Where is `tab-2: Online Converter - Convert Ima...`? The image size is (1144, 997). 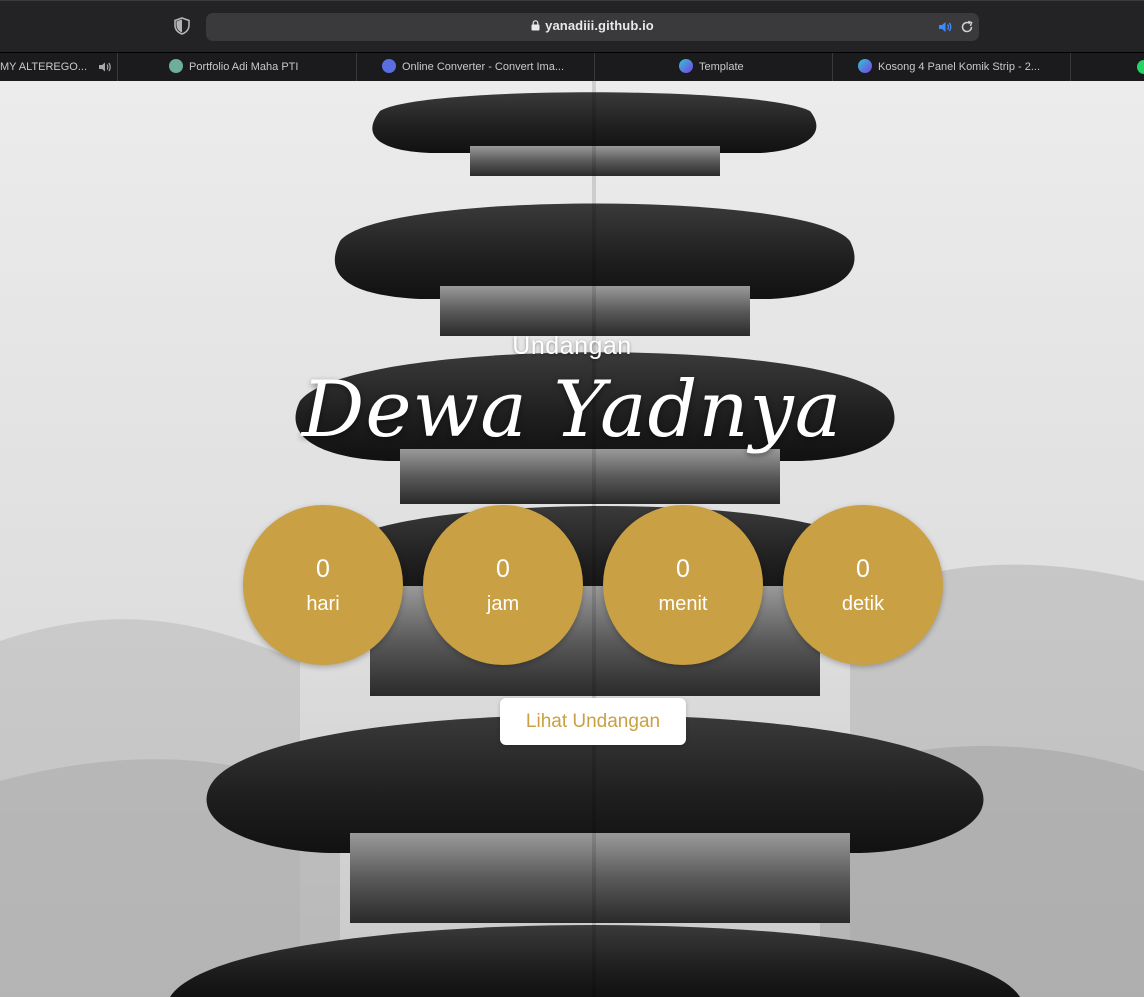
tab-2: Online Converter - Convert Ima... is located at coordinates (476, 67).